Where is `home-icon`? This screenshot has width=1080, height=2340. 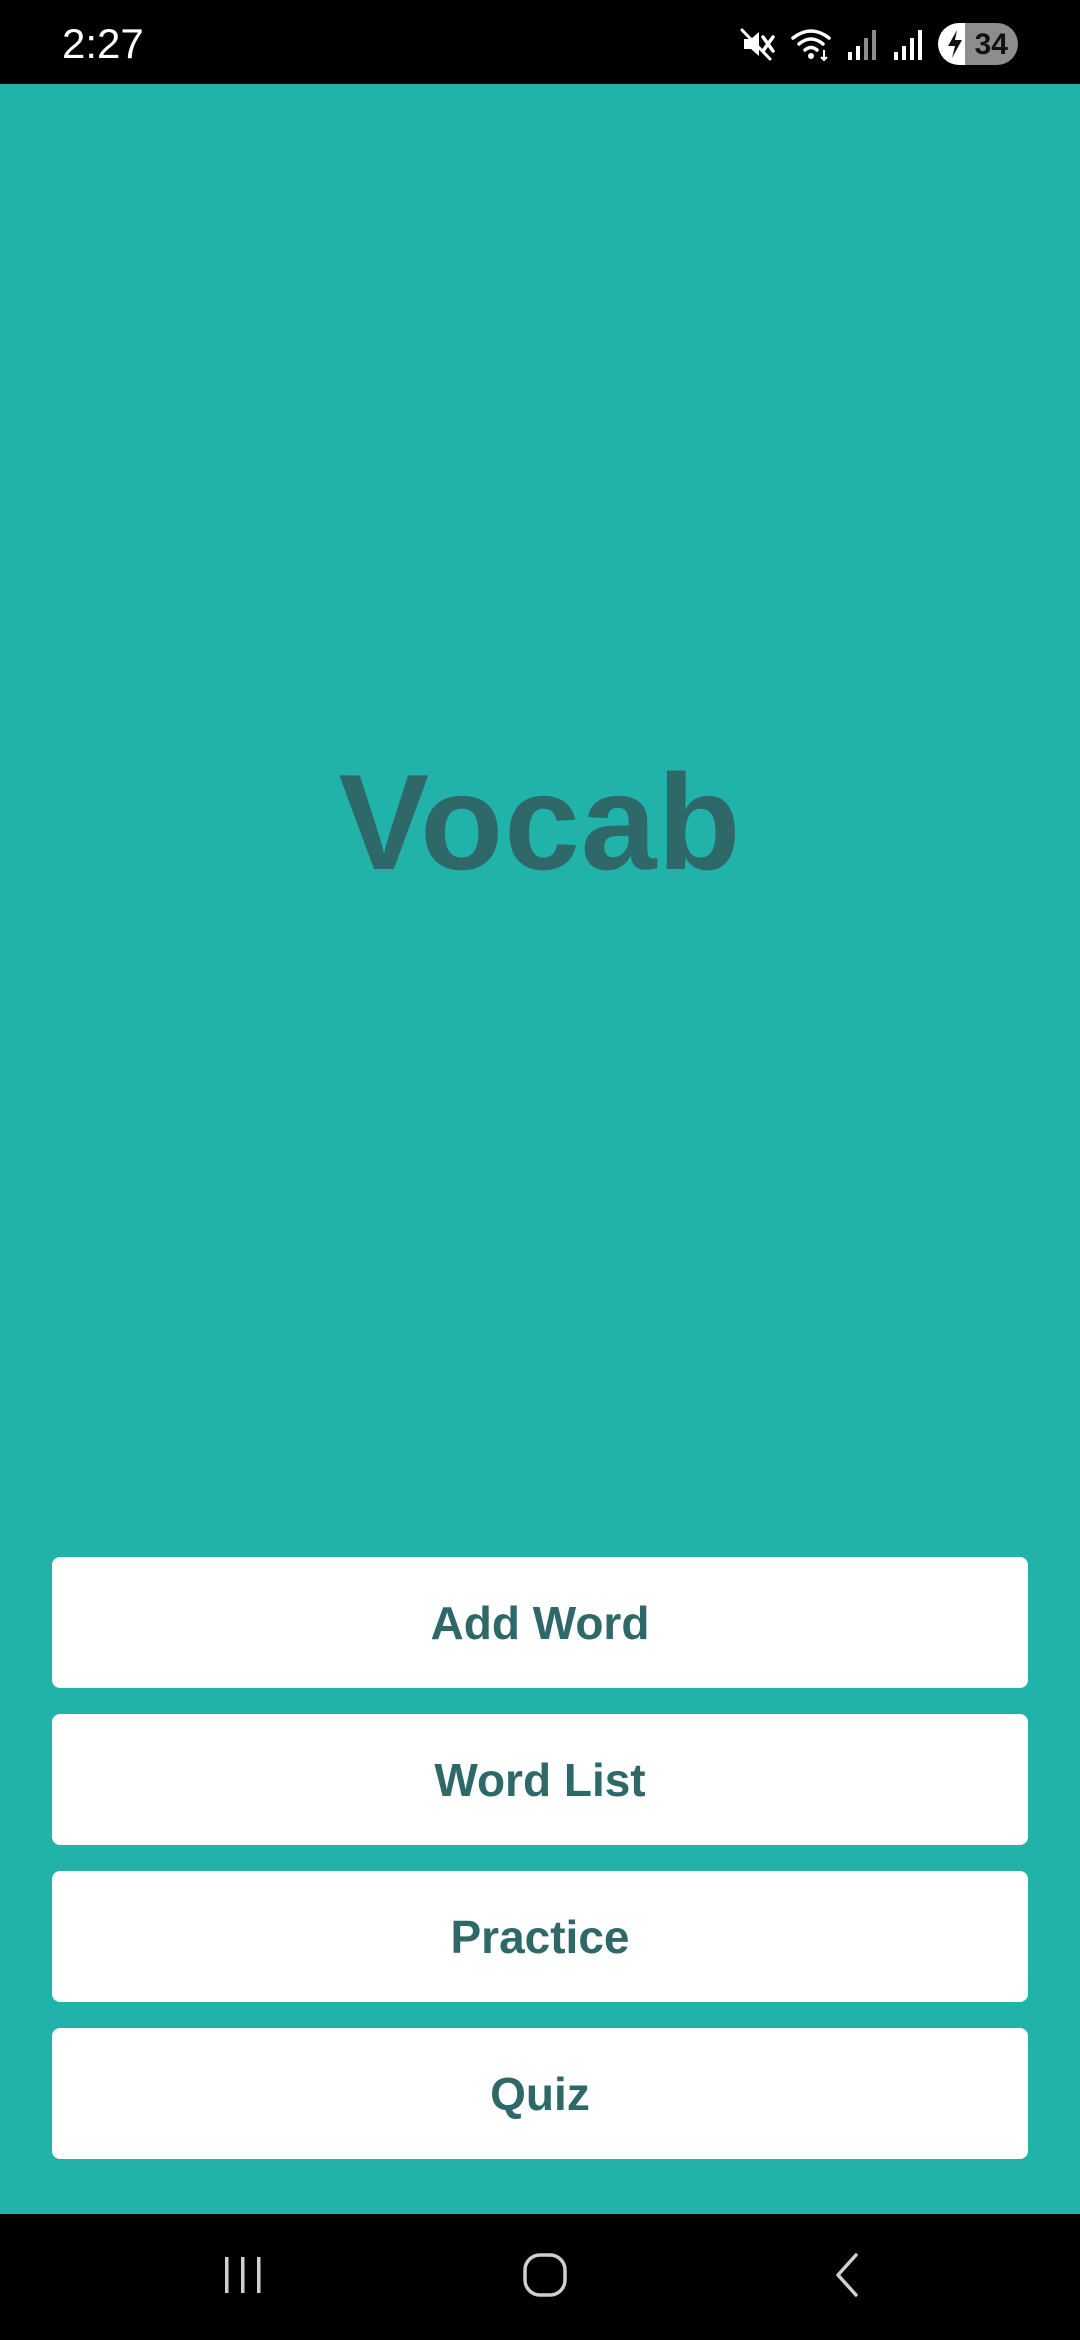 home-icon is located at coordinates (545, 2277).